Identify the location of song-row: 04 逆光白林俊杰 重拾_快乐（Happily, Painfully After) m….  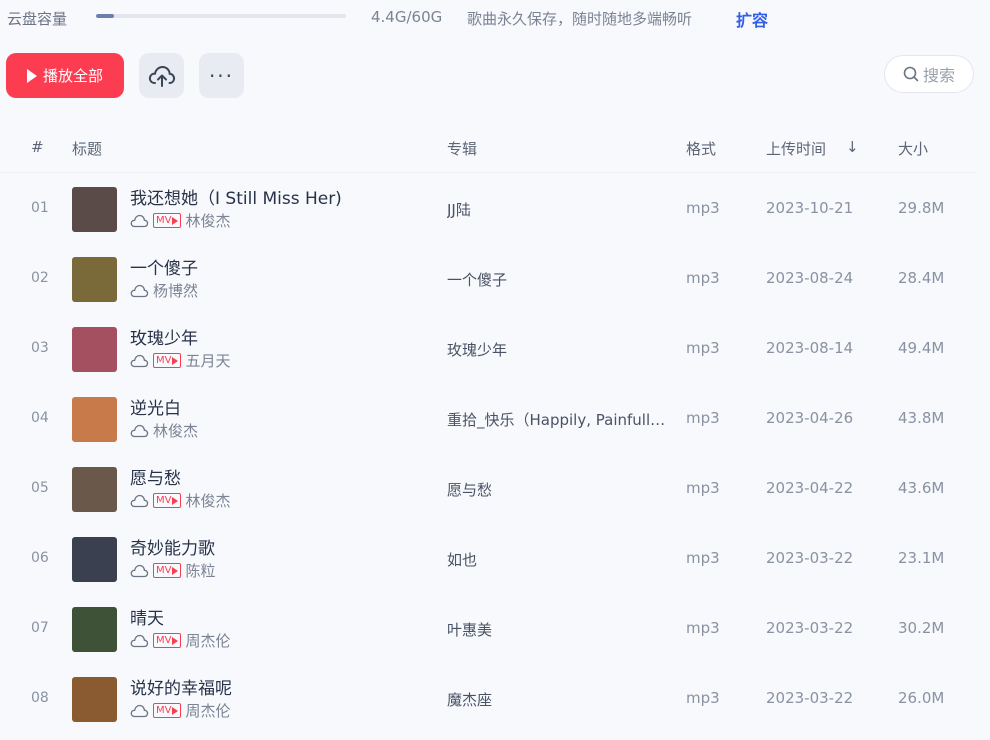
(487, 419).